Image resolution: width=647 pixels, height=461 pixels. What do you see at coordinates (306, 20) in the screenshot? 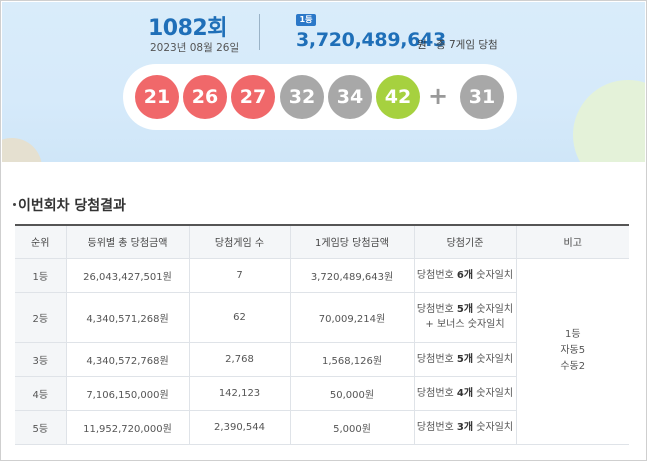
I see `first-prize-badge: 1등` at bounding box center [306, 20].